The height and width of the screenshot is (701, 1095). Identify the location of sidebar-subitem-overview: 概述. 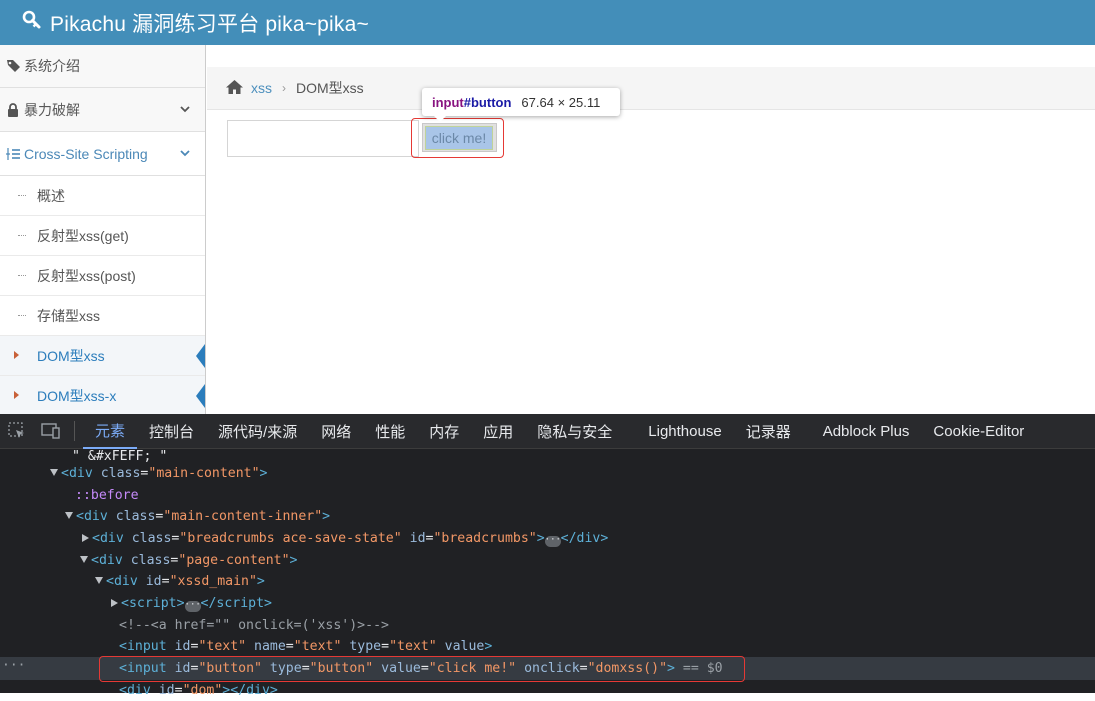
(102, 196).